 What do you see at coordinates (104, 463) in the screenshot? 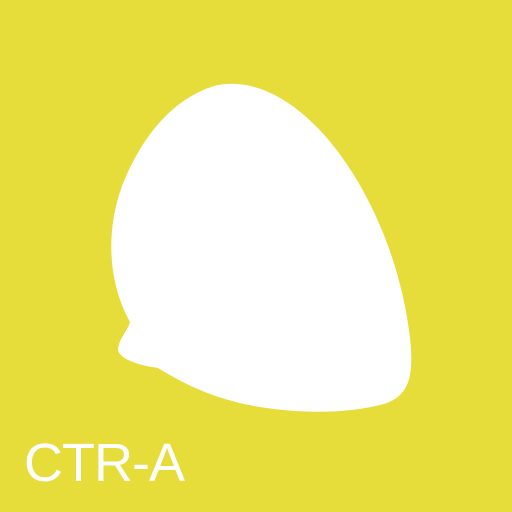
I see `tile-label: CTR-A` at bounding box center [104, 463].